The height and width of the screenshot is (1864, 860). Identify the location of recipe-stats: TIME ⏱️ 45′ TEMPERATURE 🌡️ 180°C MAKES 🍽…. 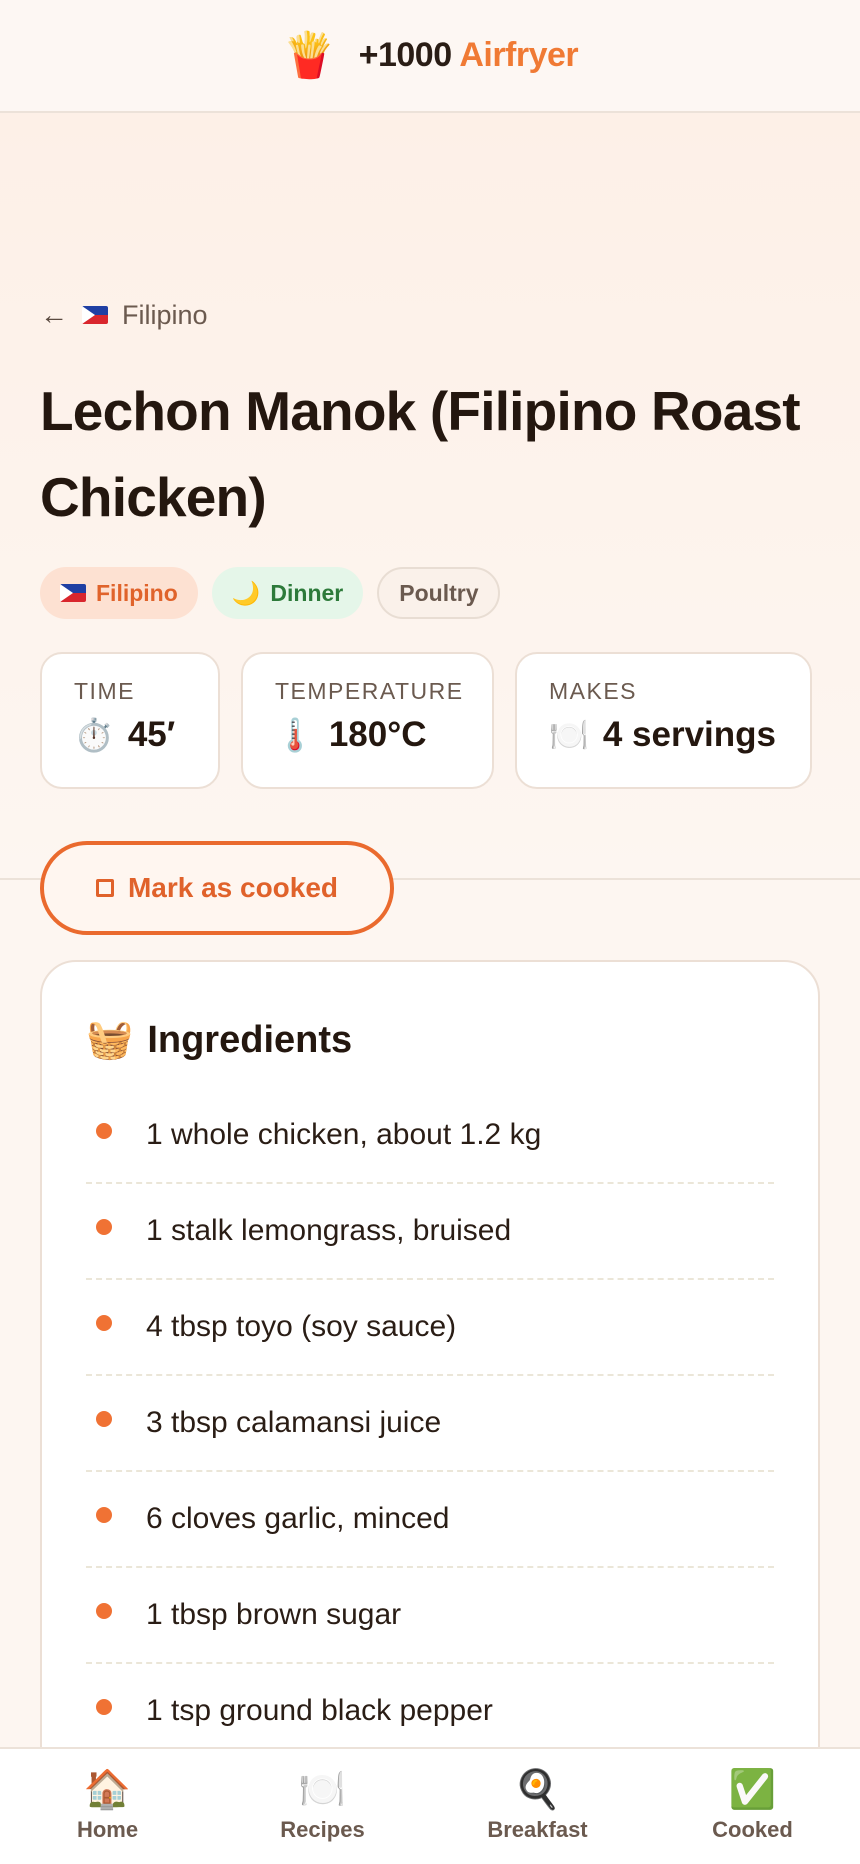
(426, 720).